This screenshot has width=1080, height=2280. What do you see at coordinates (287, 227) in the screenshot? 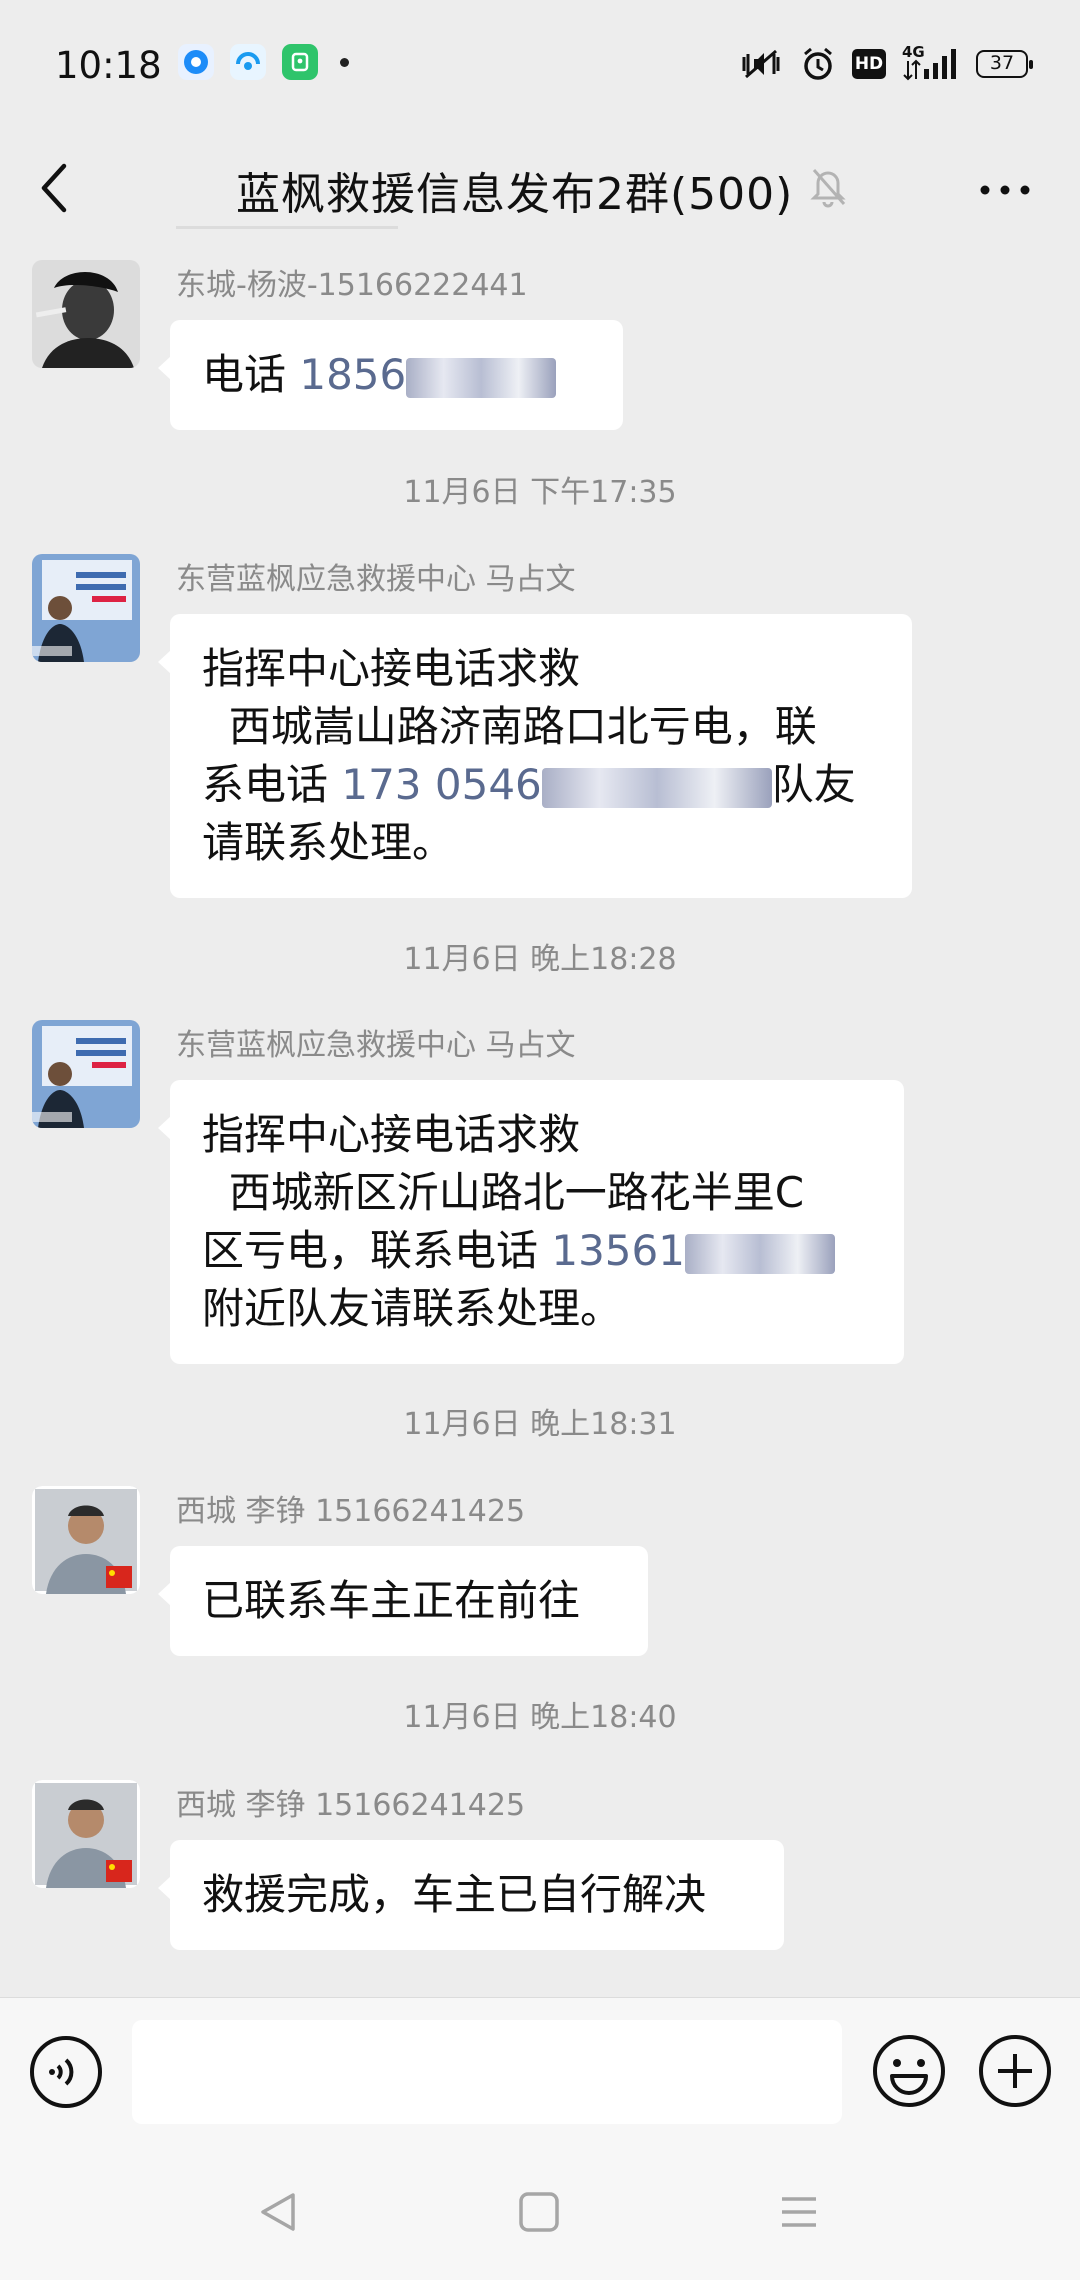
I see `divider` at bounding box center [287, 227].